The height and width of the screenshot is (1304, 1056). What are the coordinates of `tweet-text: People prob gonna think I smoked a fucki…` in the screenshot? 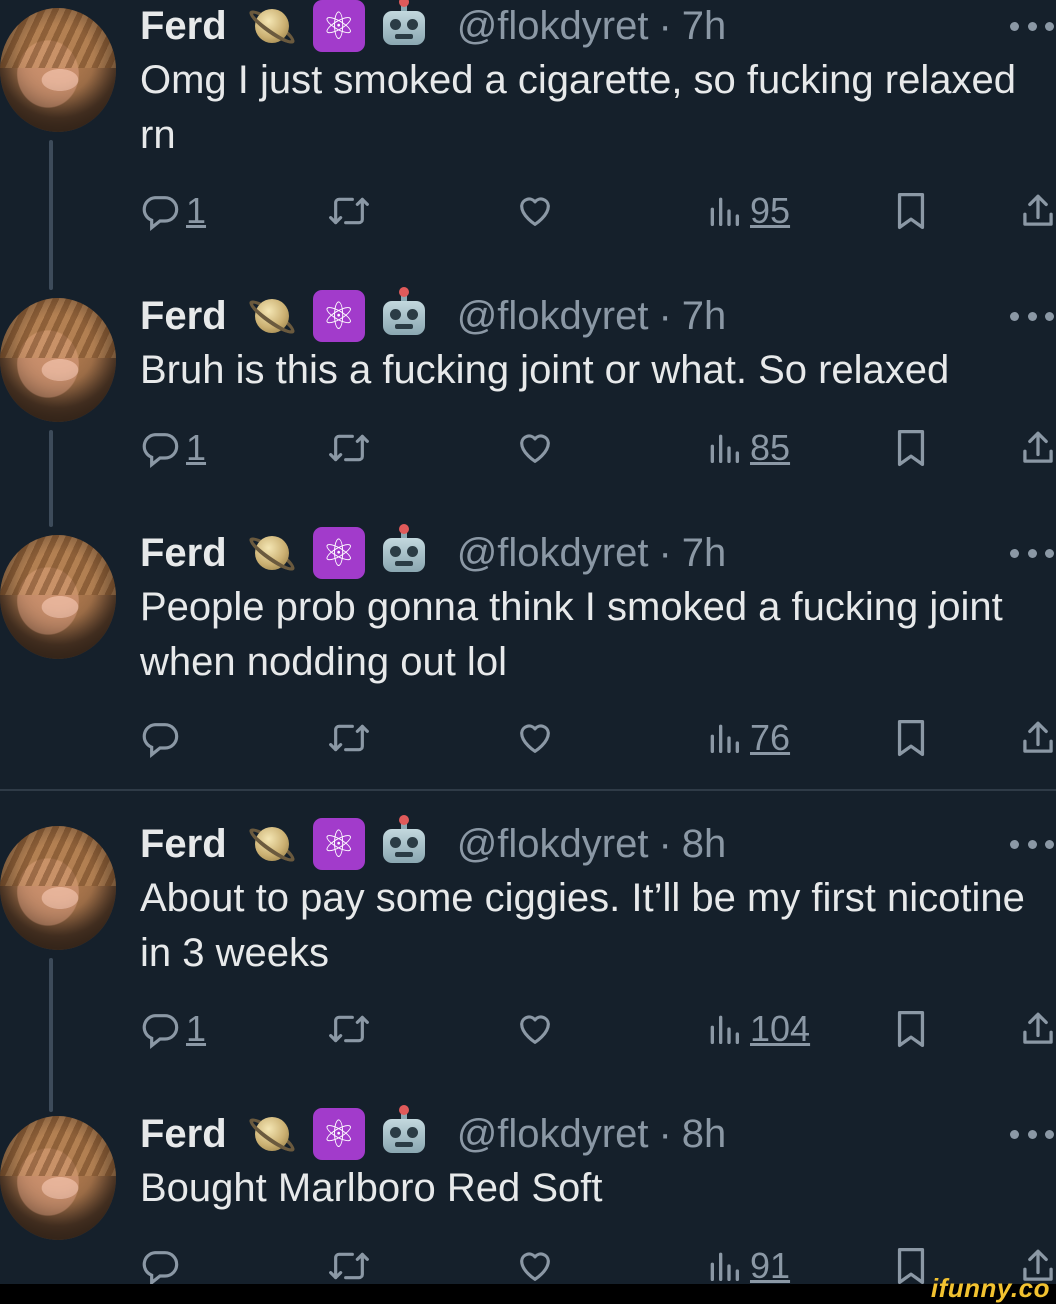 It's located at (571, 634).